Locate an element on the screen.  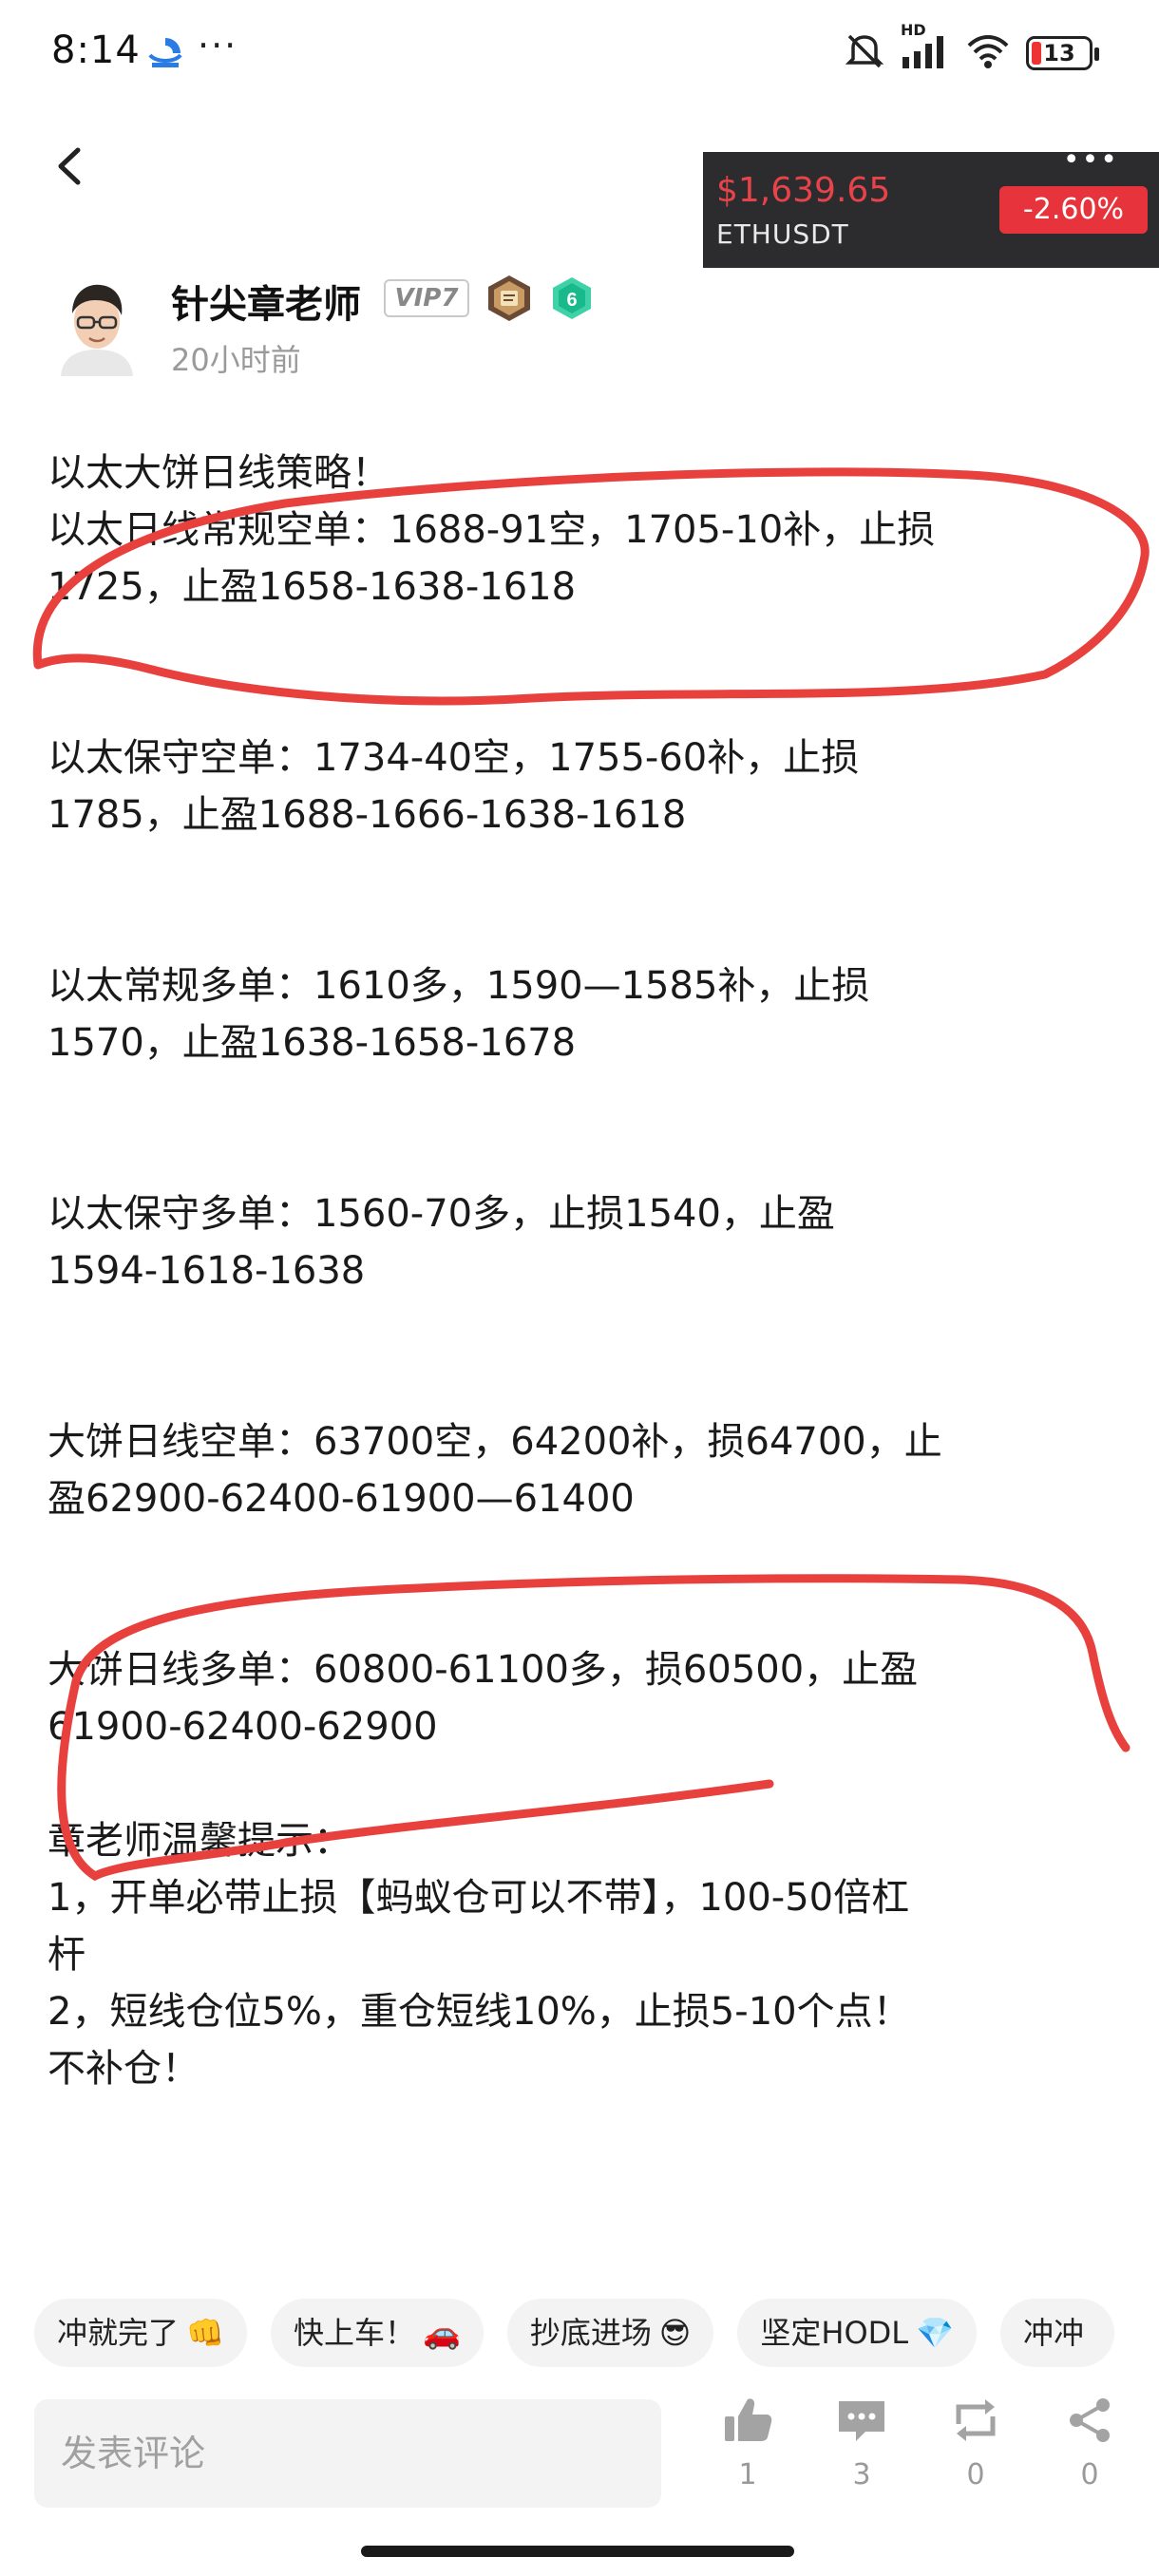
reaction-chip: 坚定HODL 💎 is located at coordinates (857, 2333).